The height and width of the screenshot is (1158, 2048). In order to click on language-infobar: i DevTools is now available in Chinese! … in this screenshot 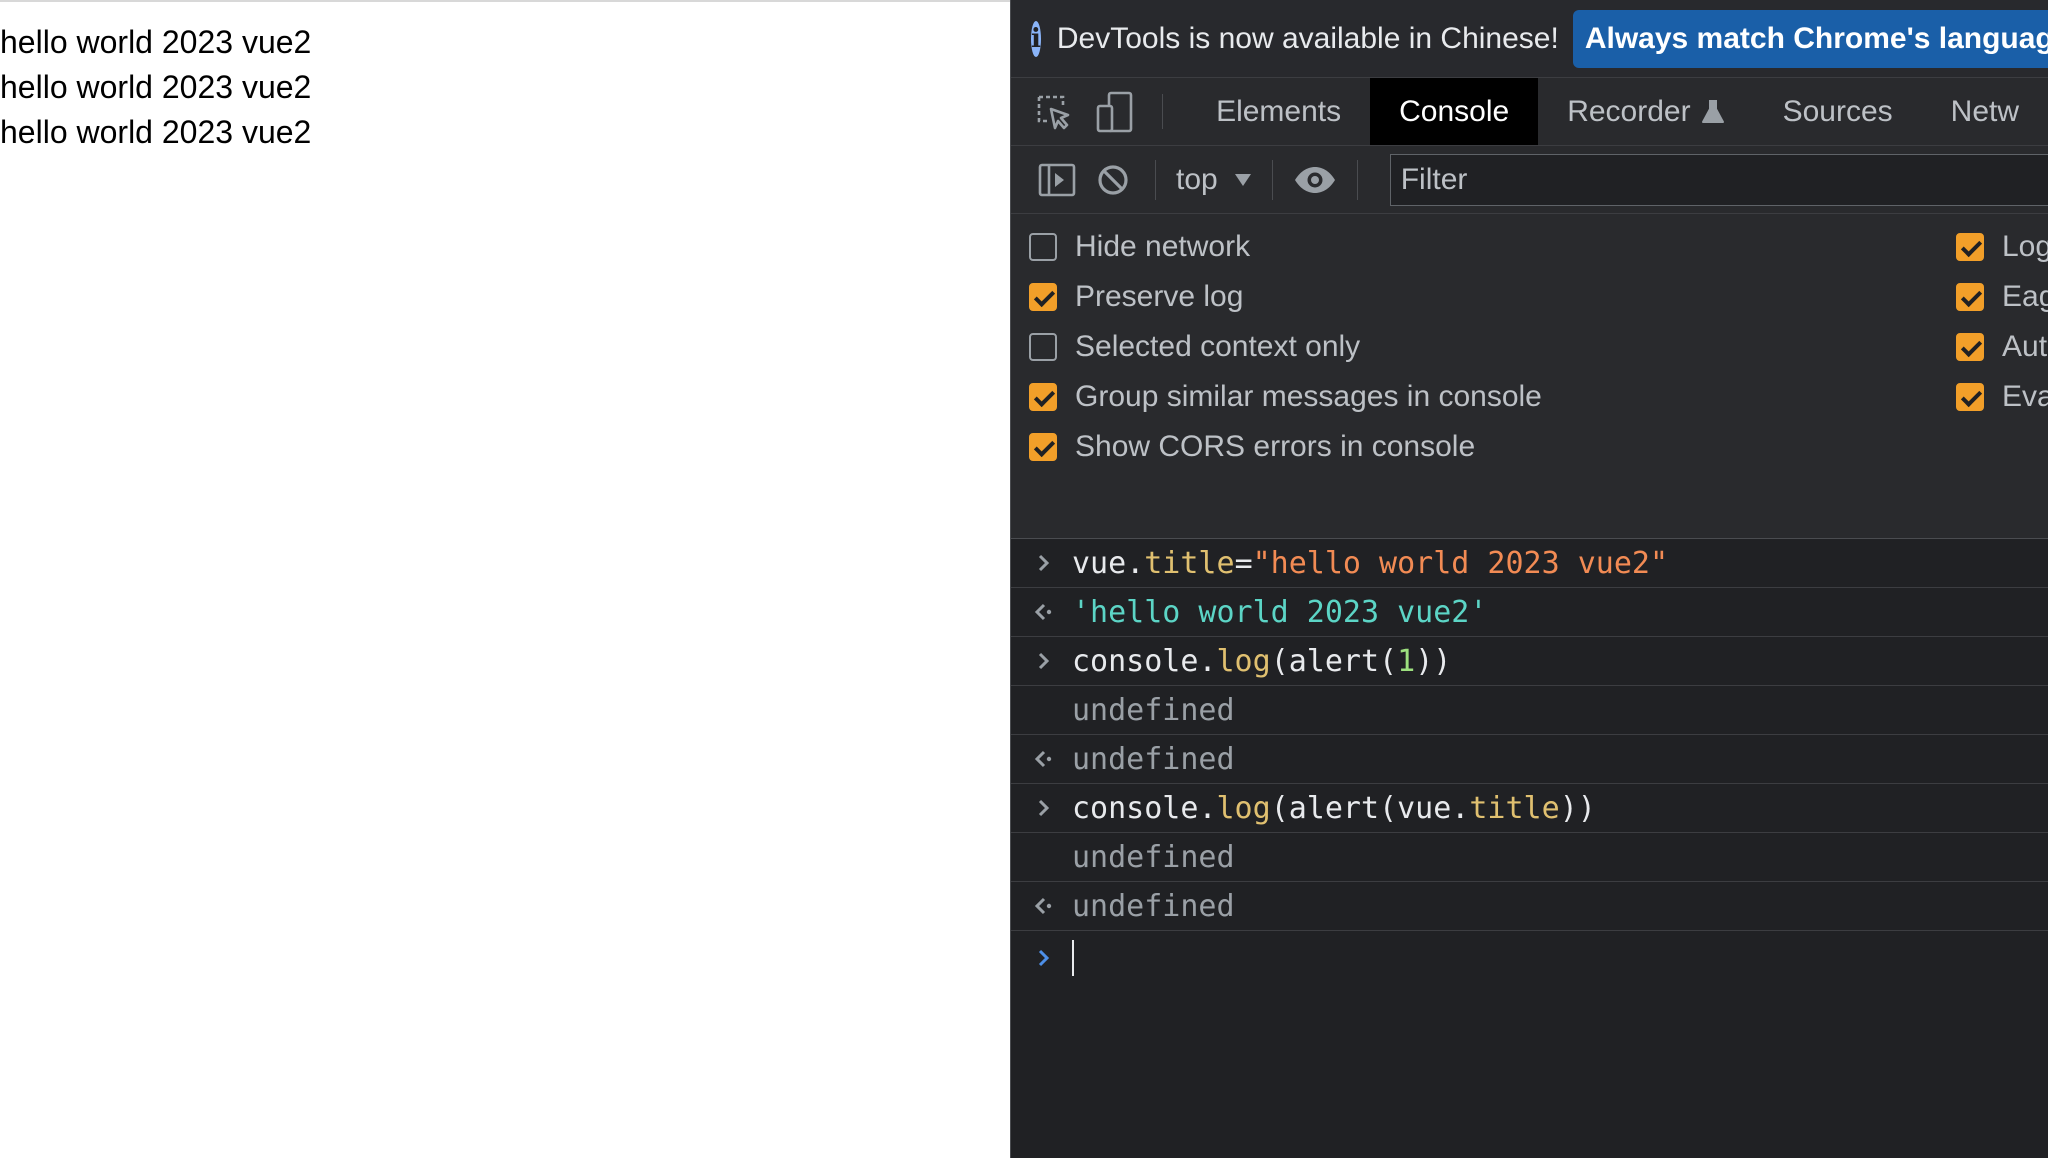, I will do `click(1529, 39)`.